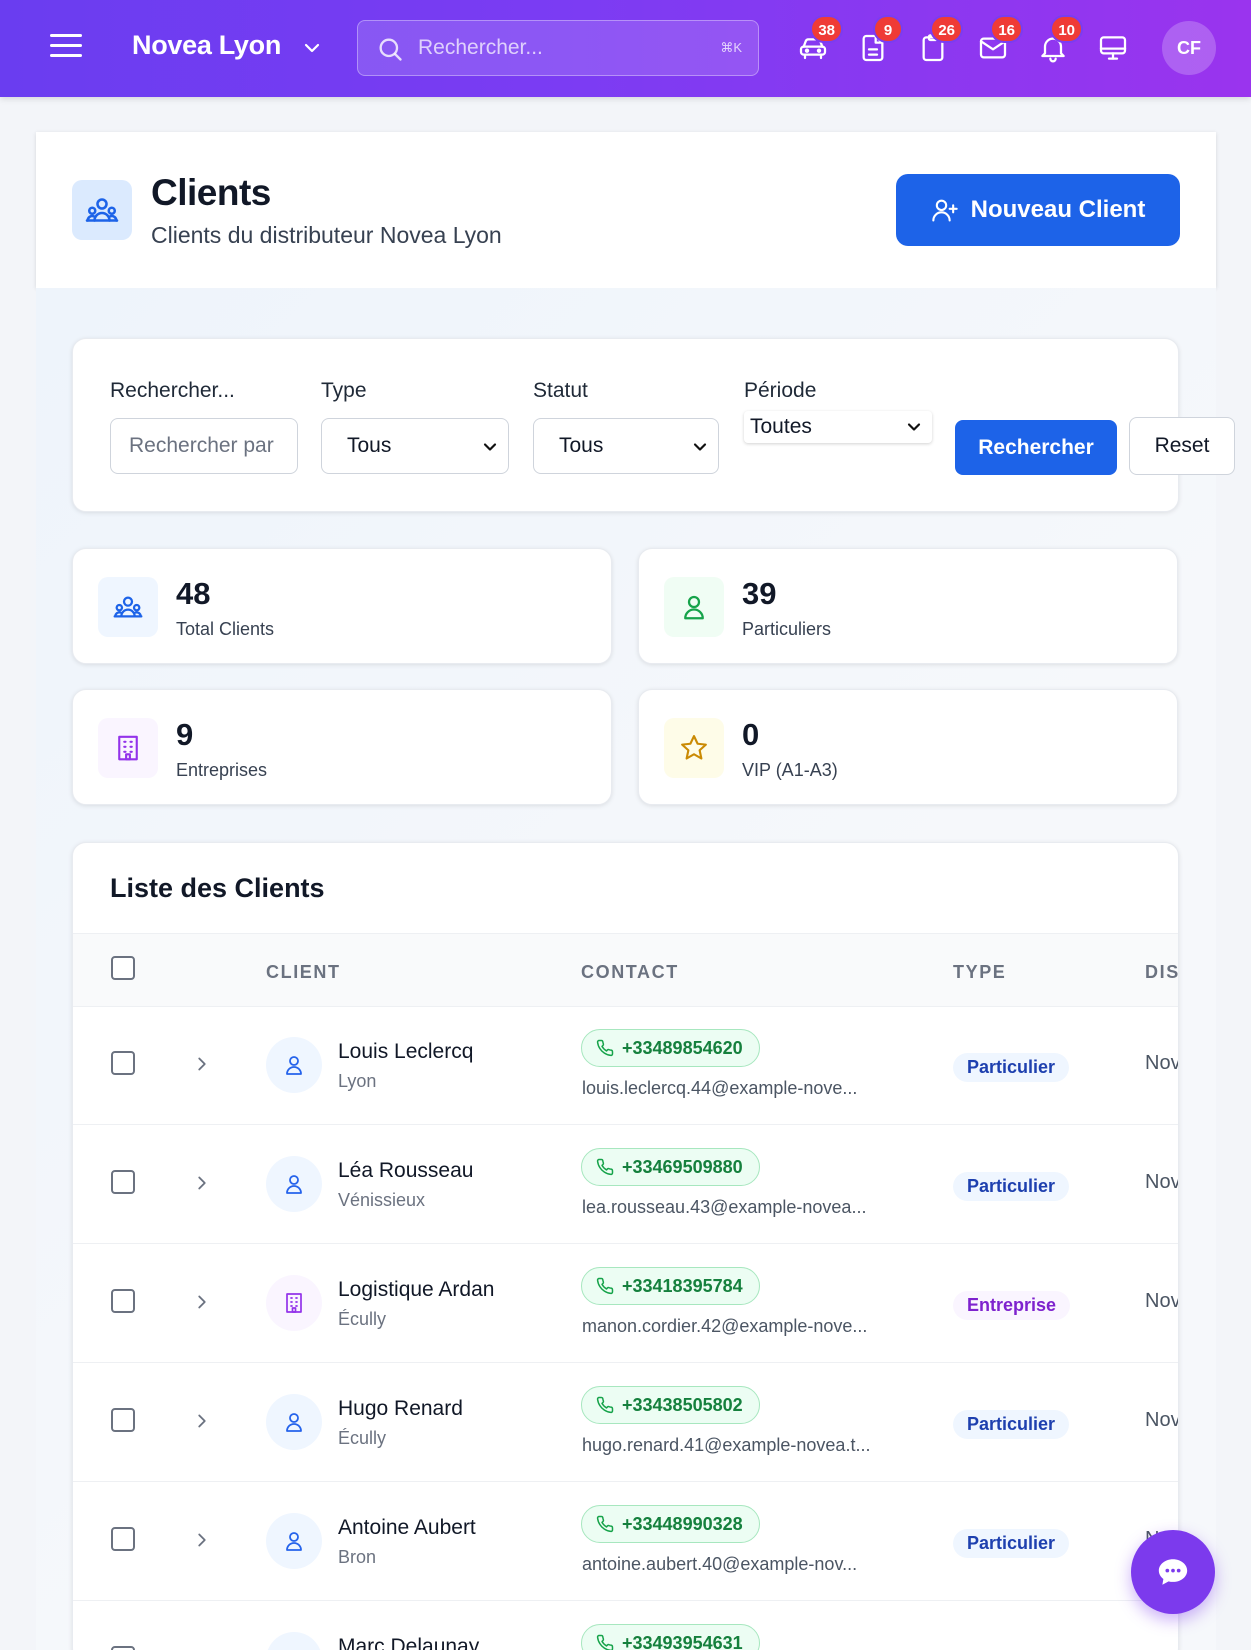 This screenshot has height=1650, width=1251. Describe the element at coordinates (405, 1052) in the screenshot. I see `client-name: Louis Leclercq` at that location.